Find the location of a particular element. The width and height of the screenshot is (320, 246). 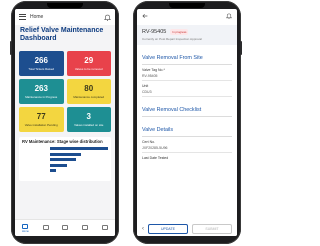

nav-item: Home is located at coordinates (25, 228).